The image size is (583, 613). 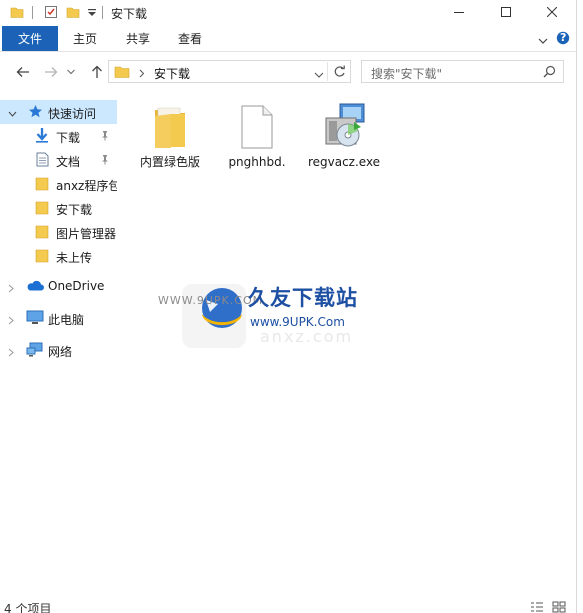 I want to click on navigation-bar: 安下载 搜索"安下载", so click(x=288, y=72).